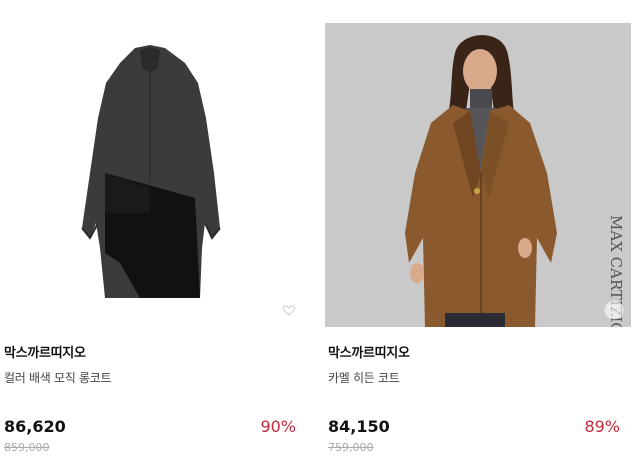 The height and width of the screenshot is (459, 642). I want to click on original-price: 759,000, so click(351, 447).